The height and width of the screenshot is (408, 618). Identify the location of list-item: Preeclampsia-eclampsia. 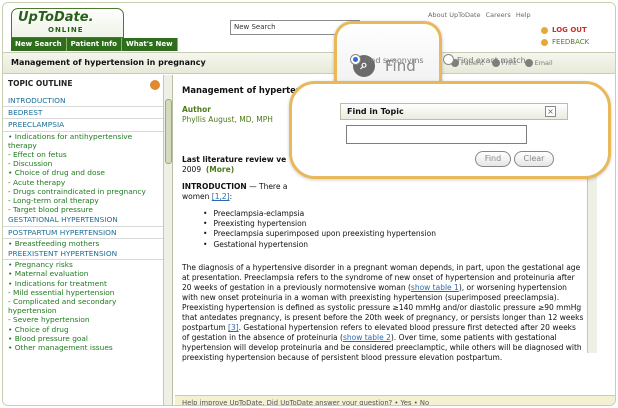
(319, 214).